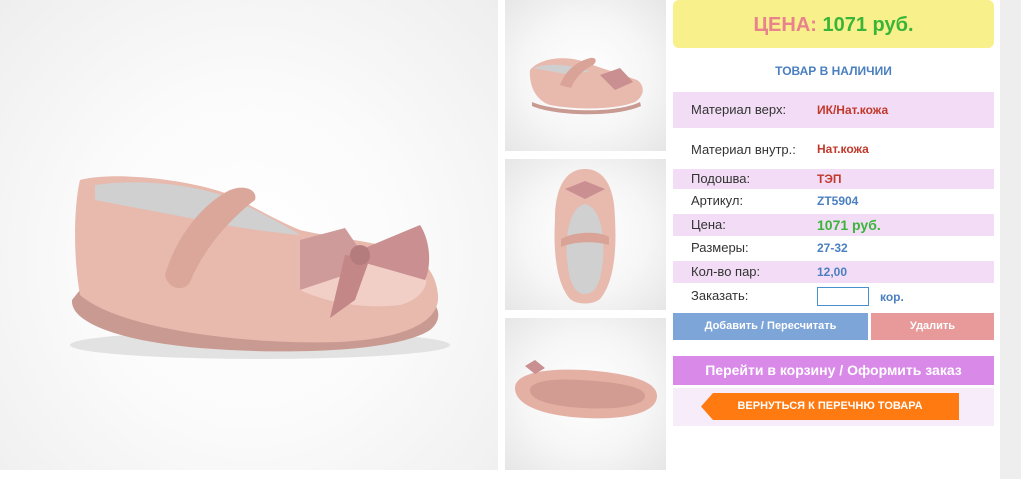  What do you see at coordinates (586, 86) in the screenshot?
I see `shoe-thumbnail-1-image` at bounding box center [586, 86].